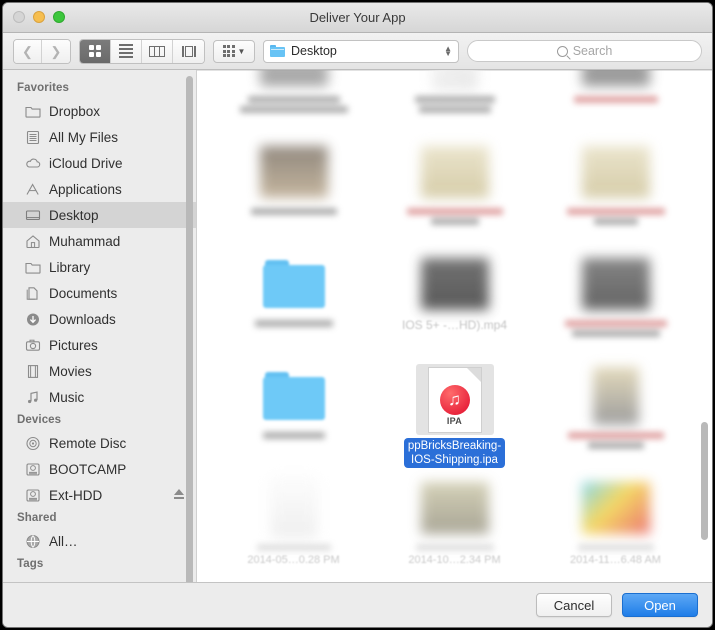  I want to click on sidebar-item-label: iCloud Drive, so click(86, 163).